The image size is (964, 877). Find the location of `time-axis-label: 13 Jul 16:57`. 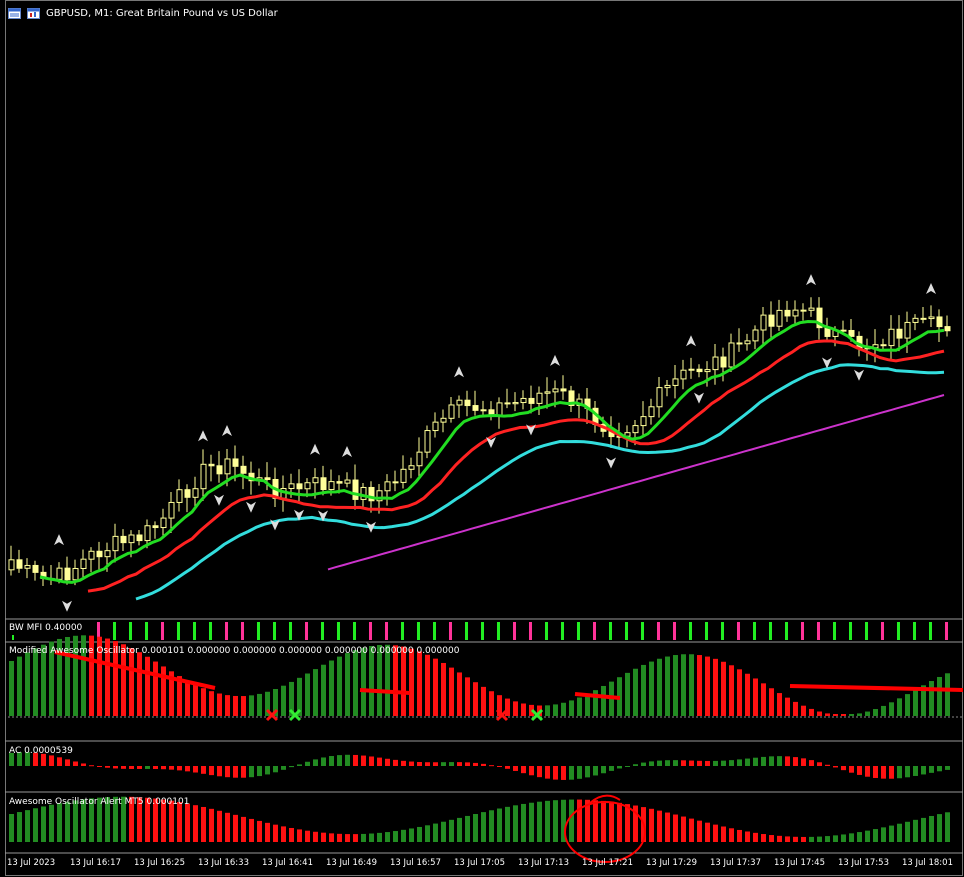

time-axis-label: 13 Jul 16:57 is located at coordinates (415, 863).